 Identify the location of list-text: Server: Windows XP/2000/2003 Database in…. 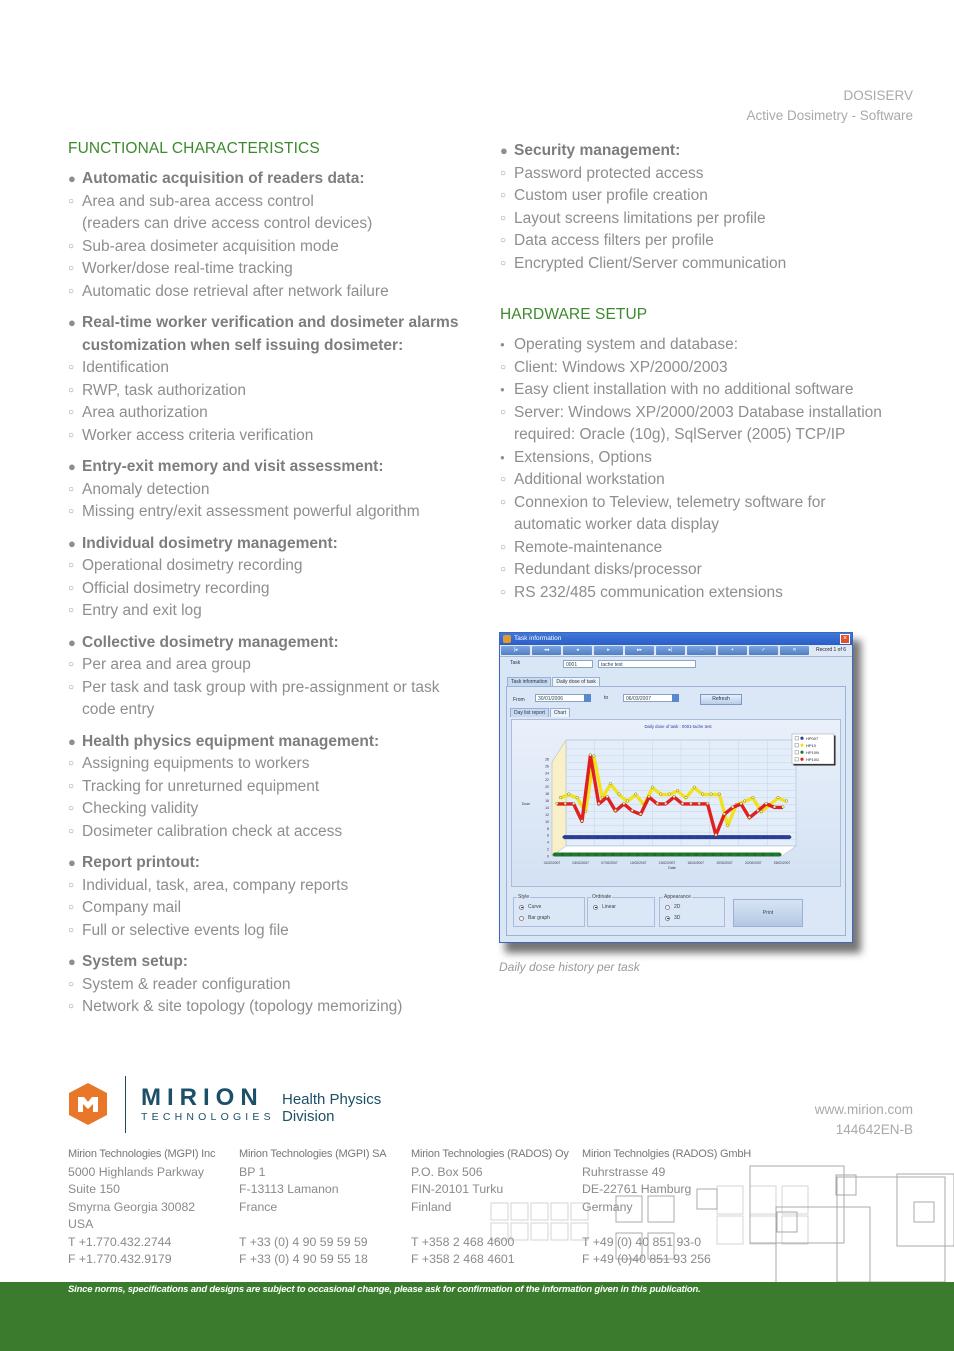
(698, 412).